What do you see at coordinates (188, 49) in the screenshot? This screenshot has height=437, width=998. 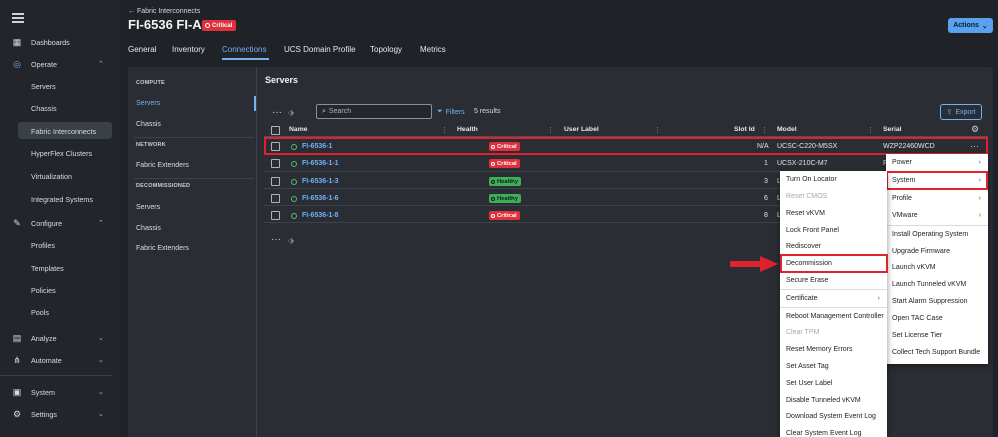 I see `tab-inventory: Inventory` at bounding box center [188, 49].